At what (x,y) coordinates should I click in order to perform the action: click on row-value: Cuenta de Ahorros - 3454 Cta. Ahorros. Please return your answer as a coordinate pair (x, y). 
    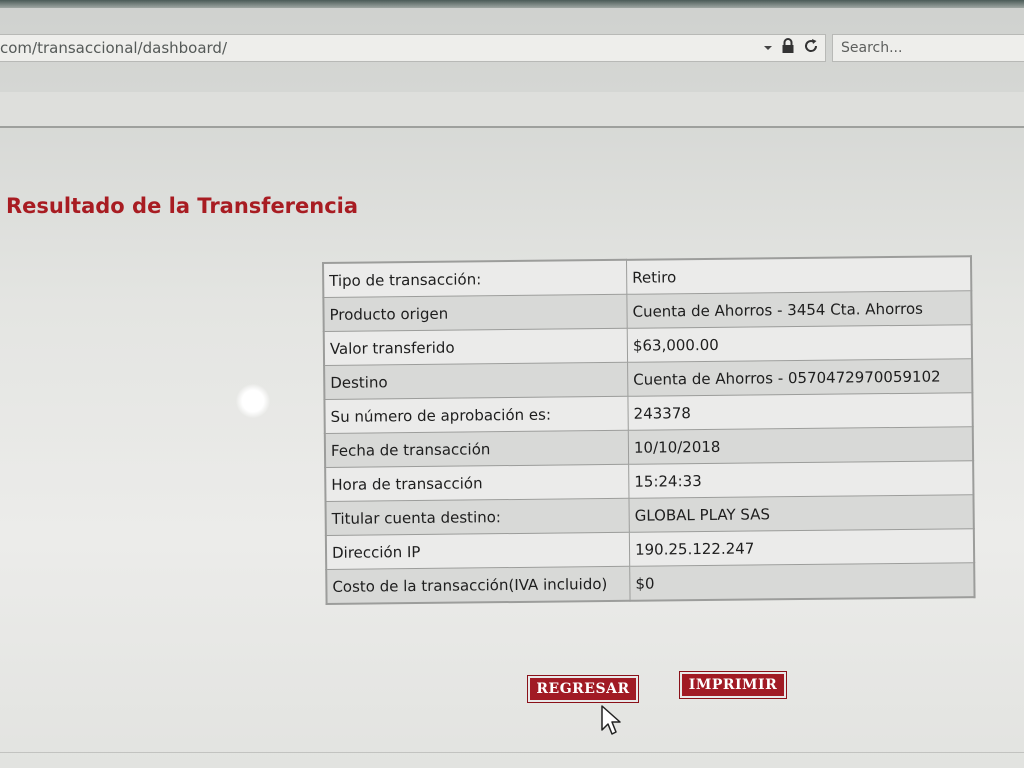
    Looking at the image, I should click on (799, 309).